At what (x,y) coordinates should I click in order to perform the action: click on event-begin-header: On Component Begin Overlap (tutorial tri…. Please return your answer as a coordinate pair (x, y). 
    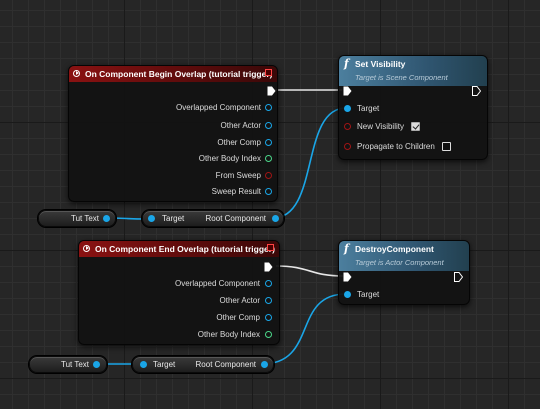
    Looking at the image, I should click on (173, 74).